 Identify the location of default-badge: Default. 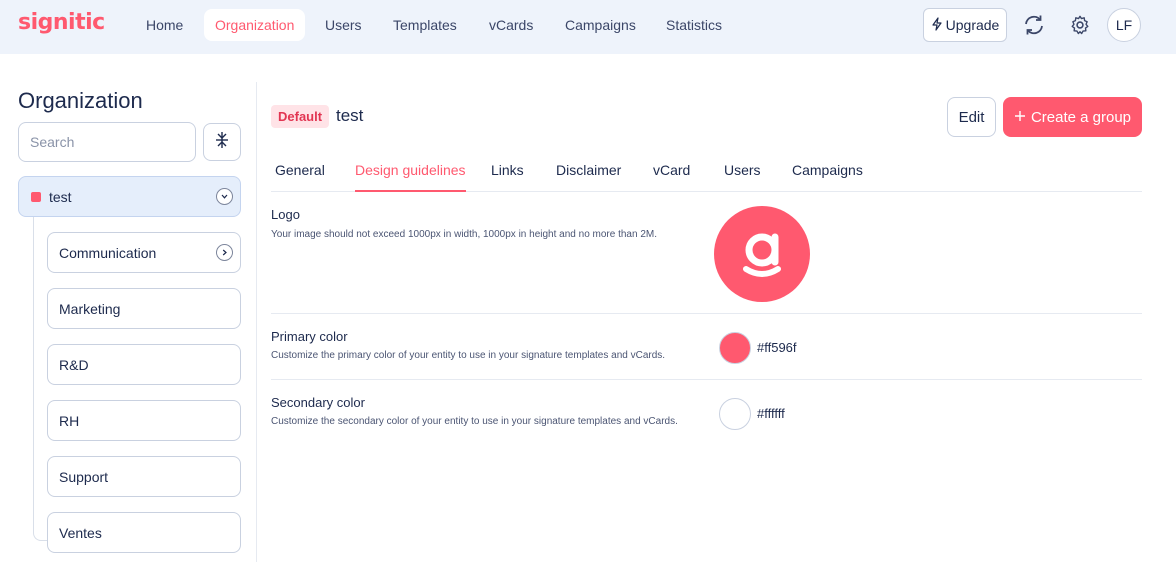
(300, 116).